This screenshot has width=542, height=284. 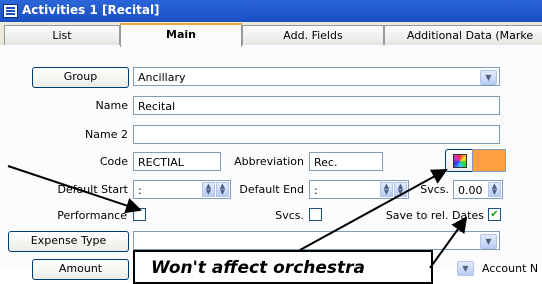 What do you see at coordinates (181, 35) in the screenshot?
I see `tab-main: Main` at bounding box center [181, 35].